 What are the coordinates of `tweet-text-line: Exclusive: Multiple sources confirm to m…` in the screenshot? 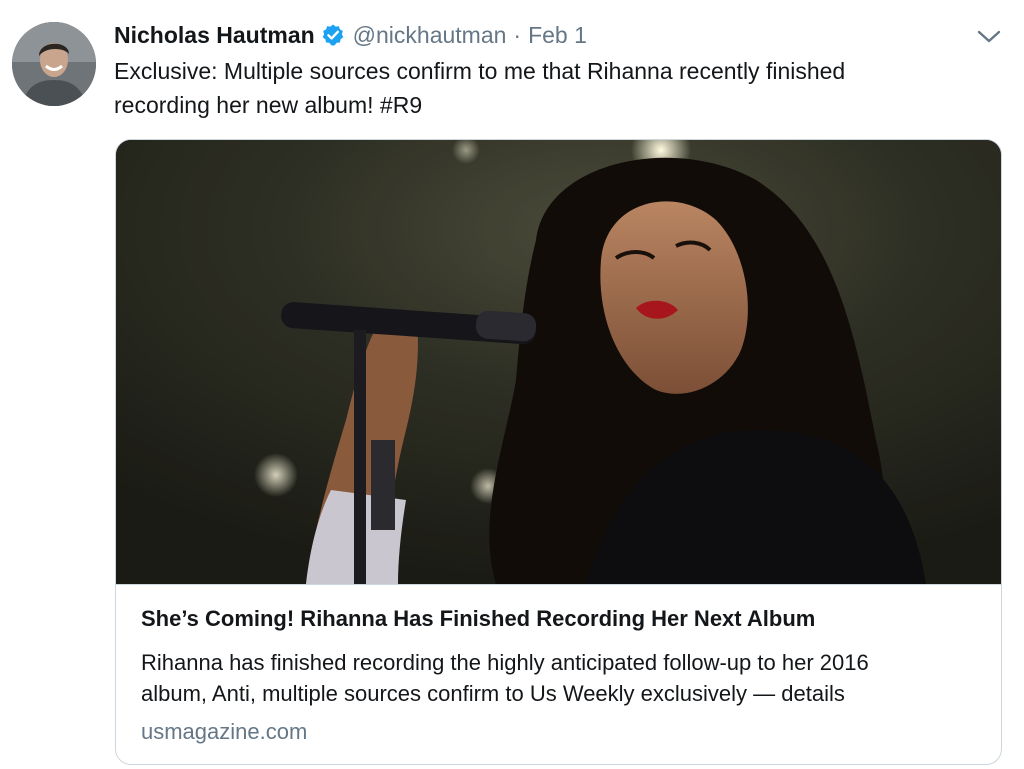 It's located at (480, 71).